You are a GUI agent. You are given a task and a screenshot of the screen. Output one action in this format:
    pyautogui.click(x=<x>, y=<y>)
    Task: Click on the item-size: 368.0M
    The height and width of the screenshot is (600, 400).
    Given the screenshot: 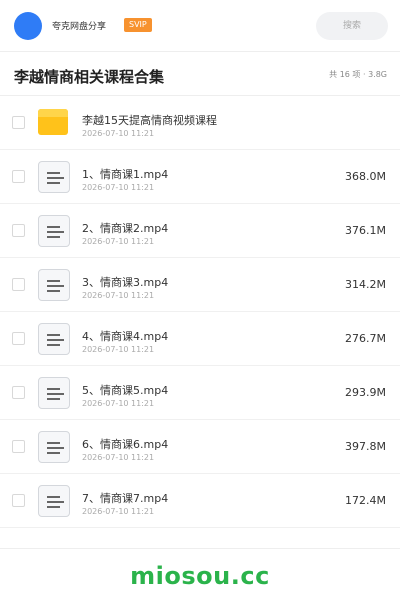 What is the action you would take?
    pyautogui.click(x=365, y=176)
    